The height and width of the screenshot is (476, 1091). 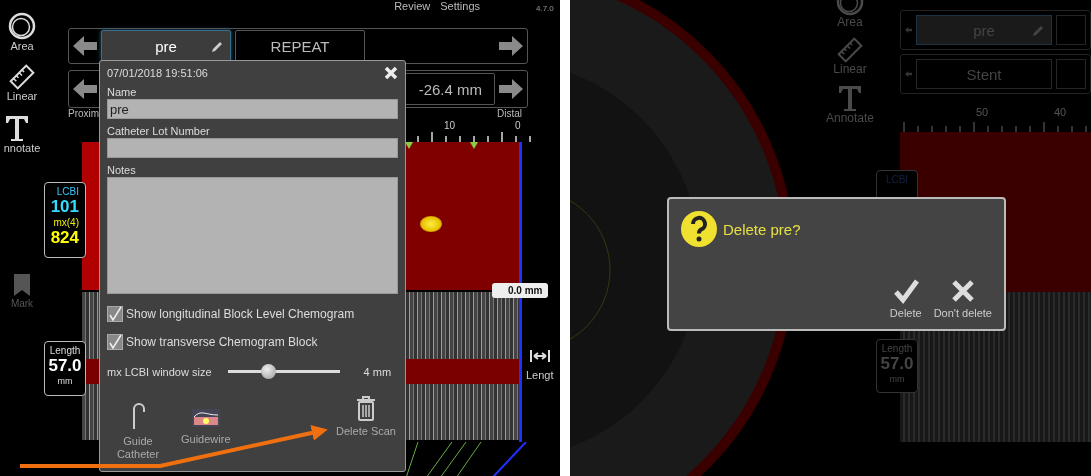 I want to click on scale-label: 10, so click(x=450, y=125).